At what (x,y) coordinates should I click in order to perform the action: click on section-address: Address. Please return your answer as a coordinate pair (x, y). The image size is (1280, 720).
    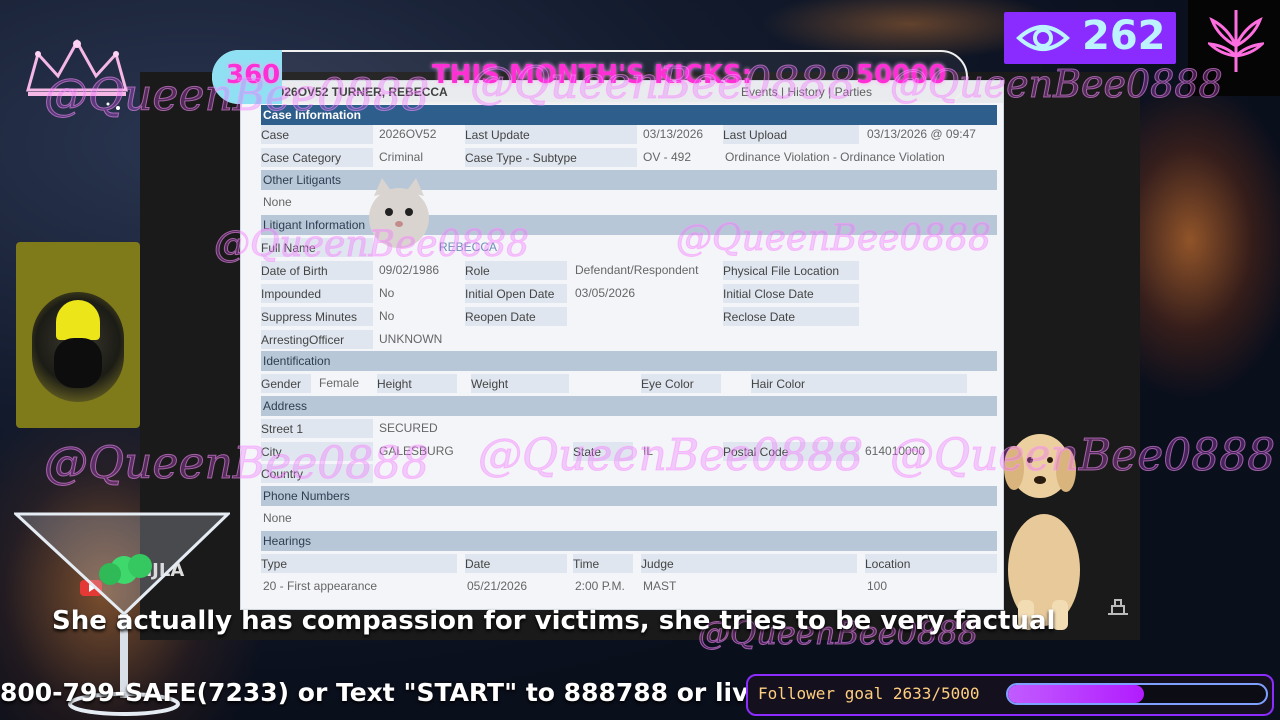
    Looking at the image, I should click on (629, 406).